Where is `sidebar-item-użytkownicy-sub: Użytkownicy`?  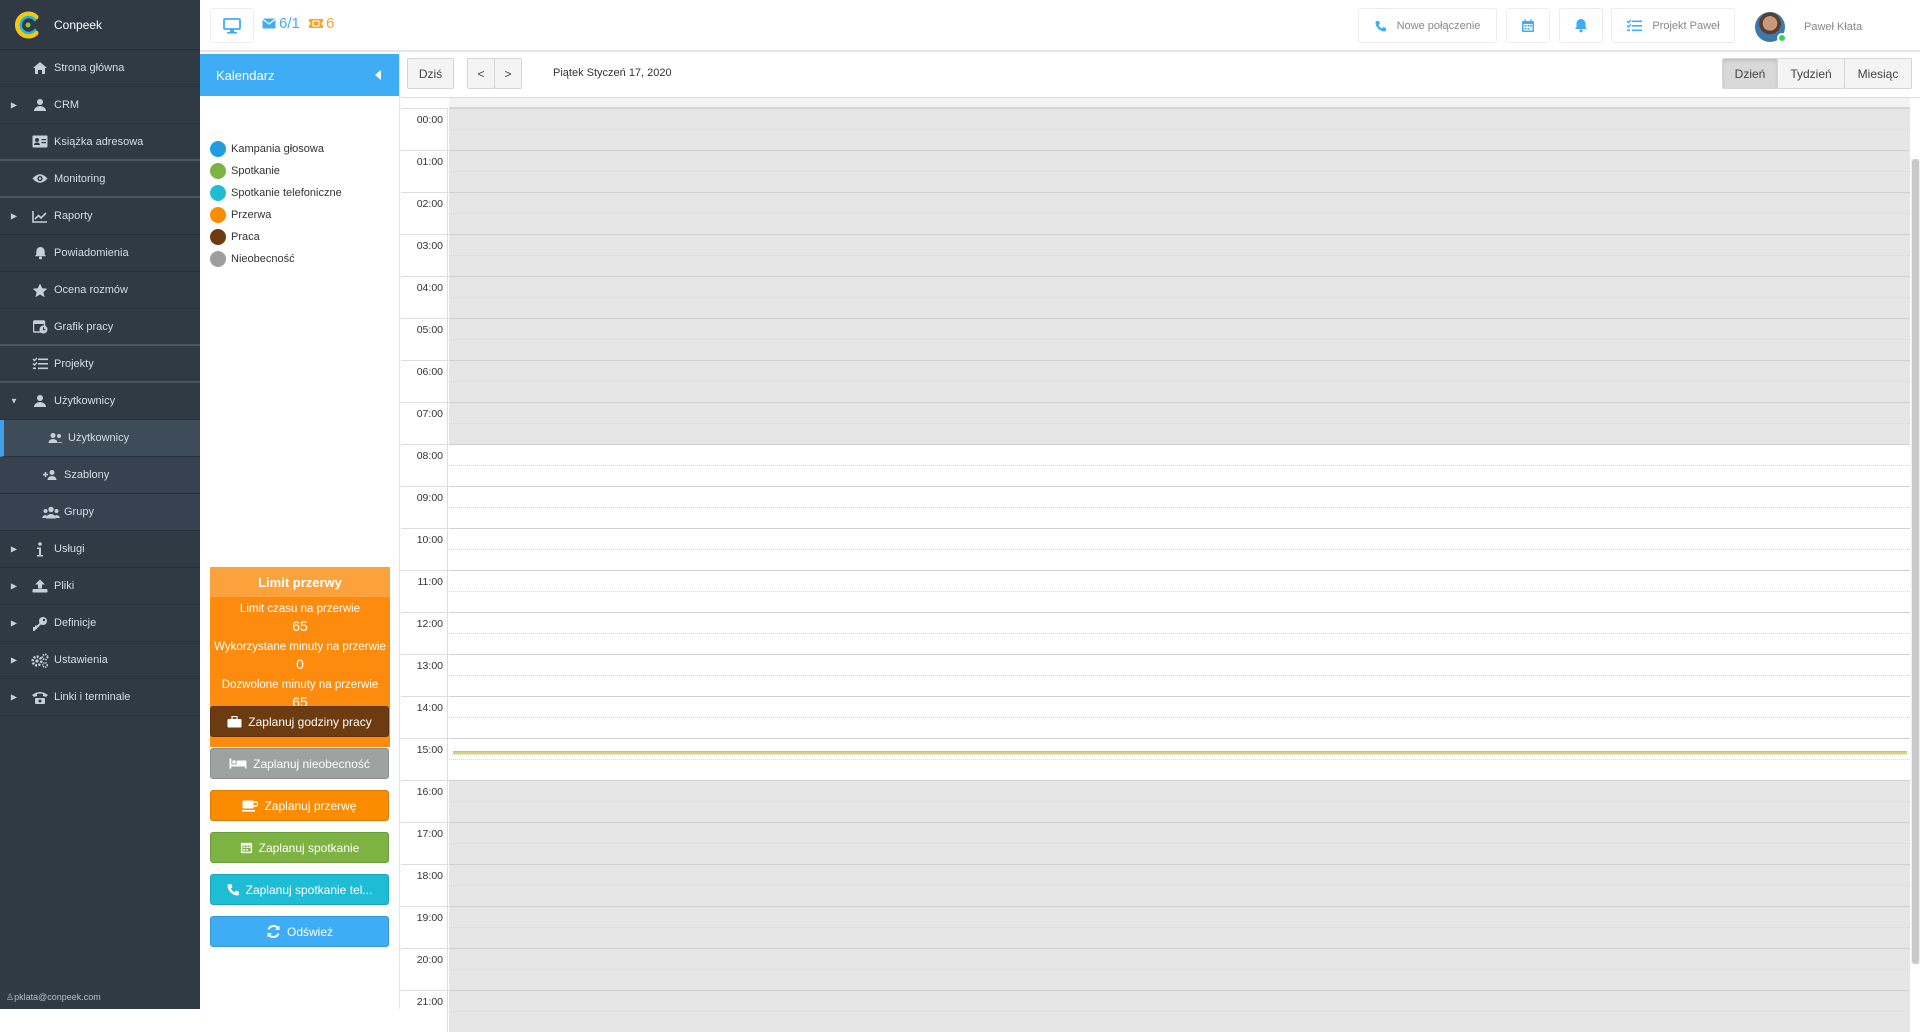 sidebar-item-użytkownicy-sub: Użytkownicy is located at coordinates (100, 438).